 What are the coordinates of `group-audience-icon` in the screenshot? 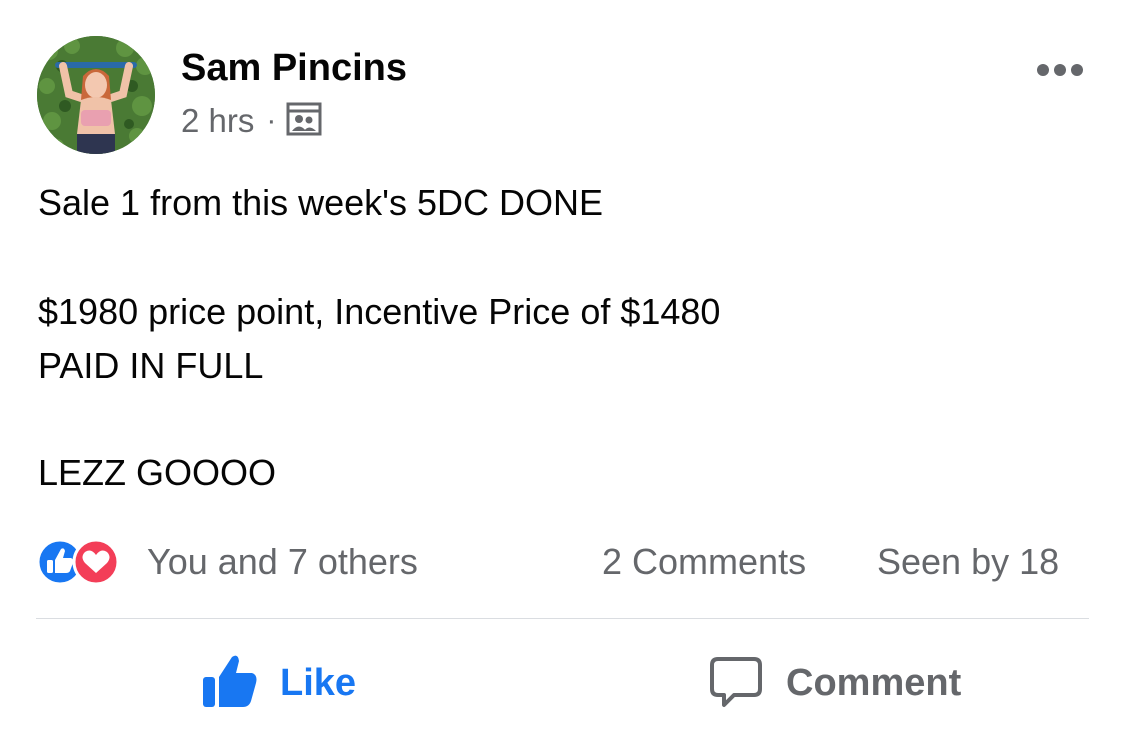 It's located at (304, 121).